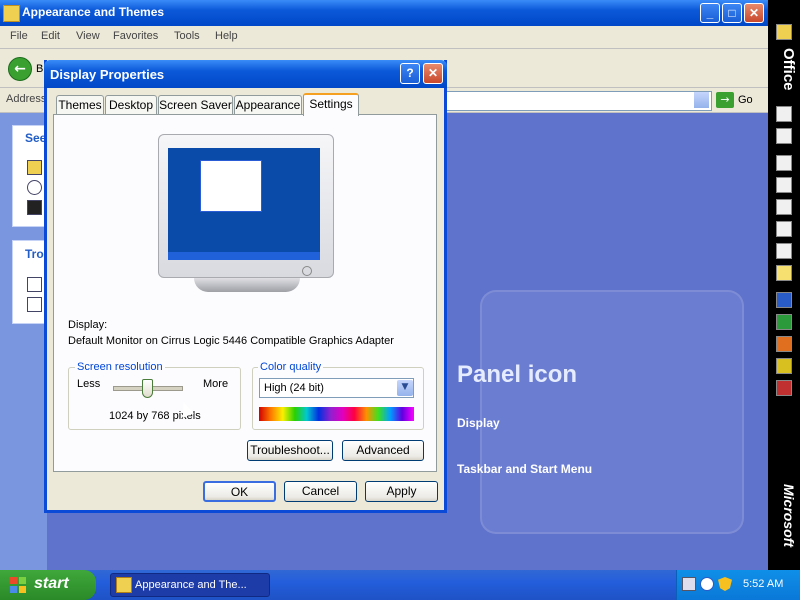 The width and height of the screenshot is (800, 600). I want to click on address-dropdown-button, so click(701, 100).